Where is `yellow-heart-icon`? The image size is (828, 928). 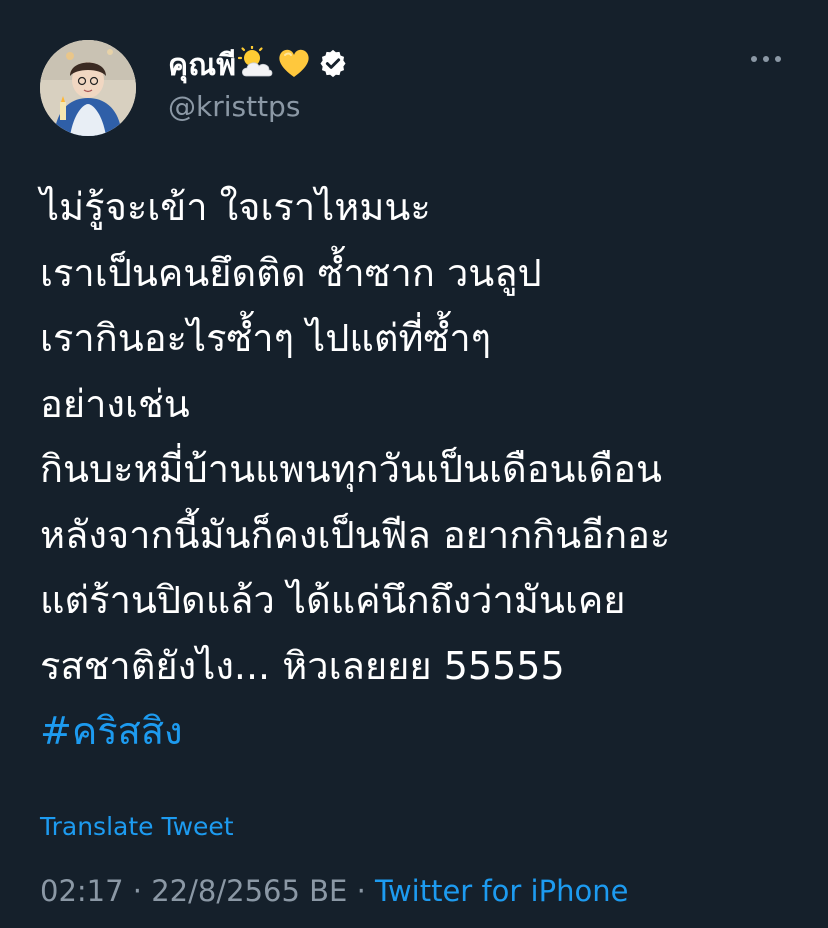
yellow-heart-icon is located at coordinates (294, 65).